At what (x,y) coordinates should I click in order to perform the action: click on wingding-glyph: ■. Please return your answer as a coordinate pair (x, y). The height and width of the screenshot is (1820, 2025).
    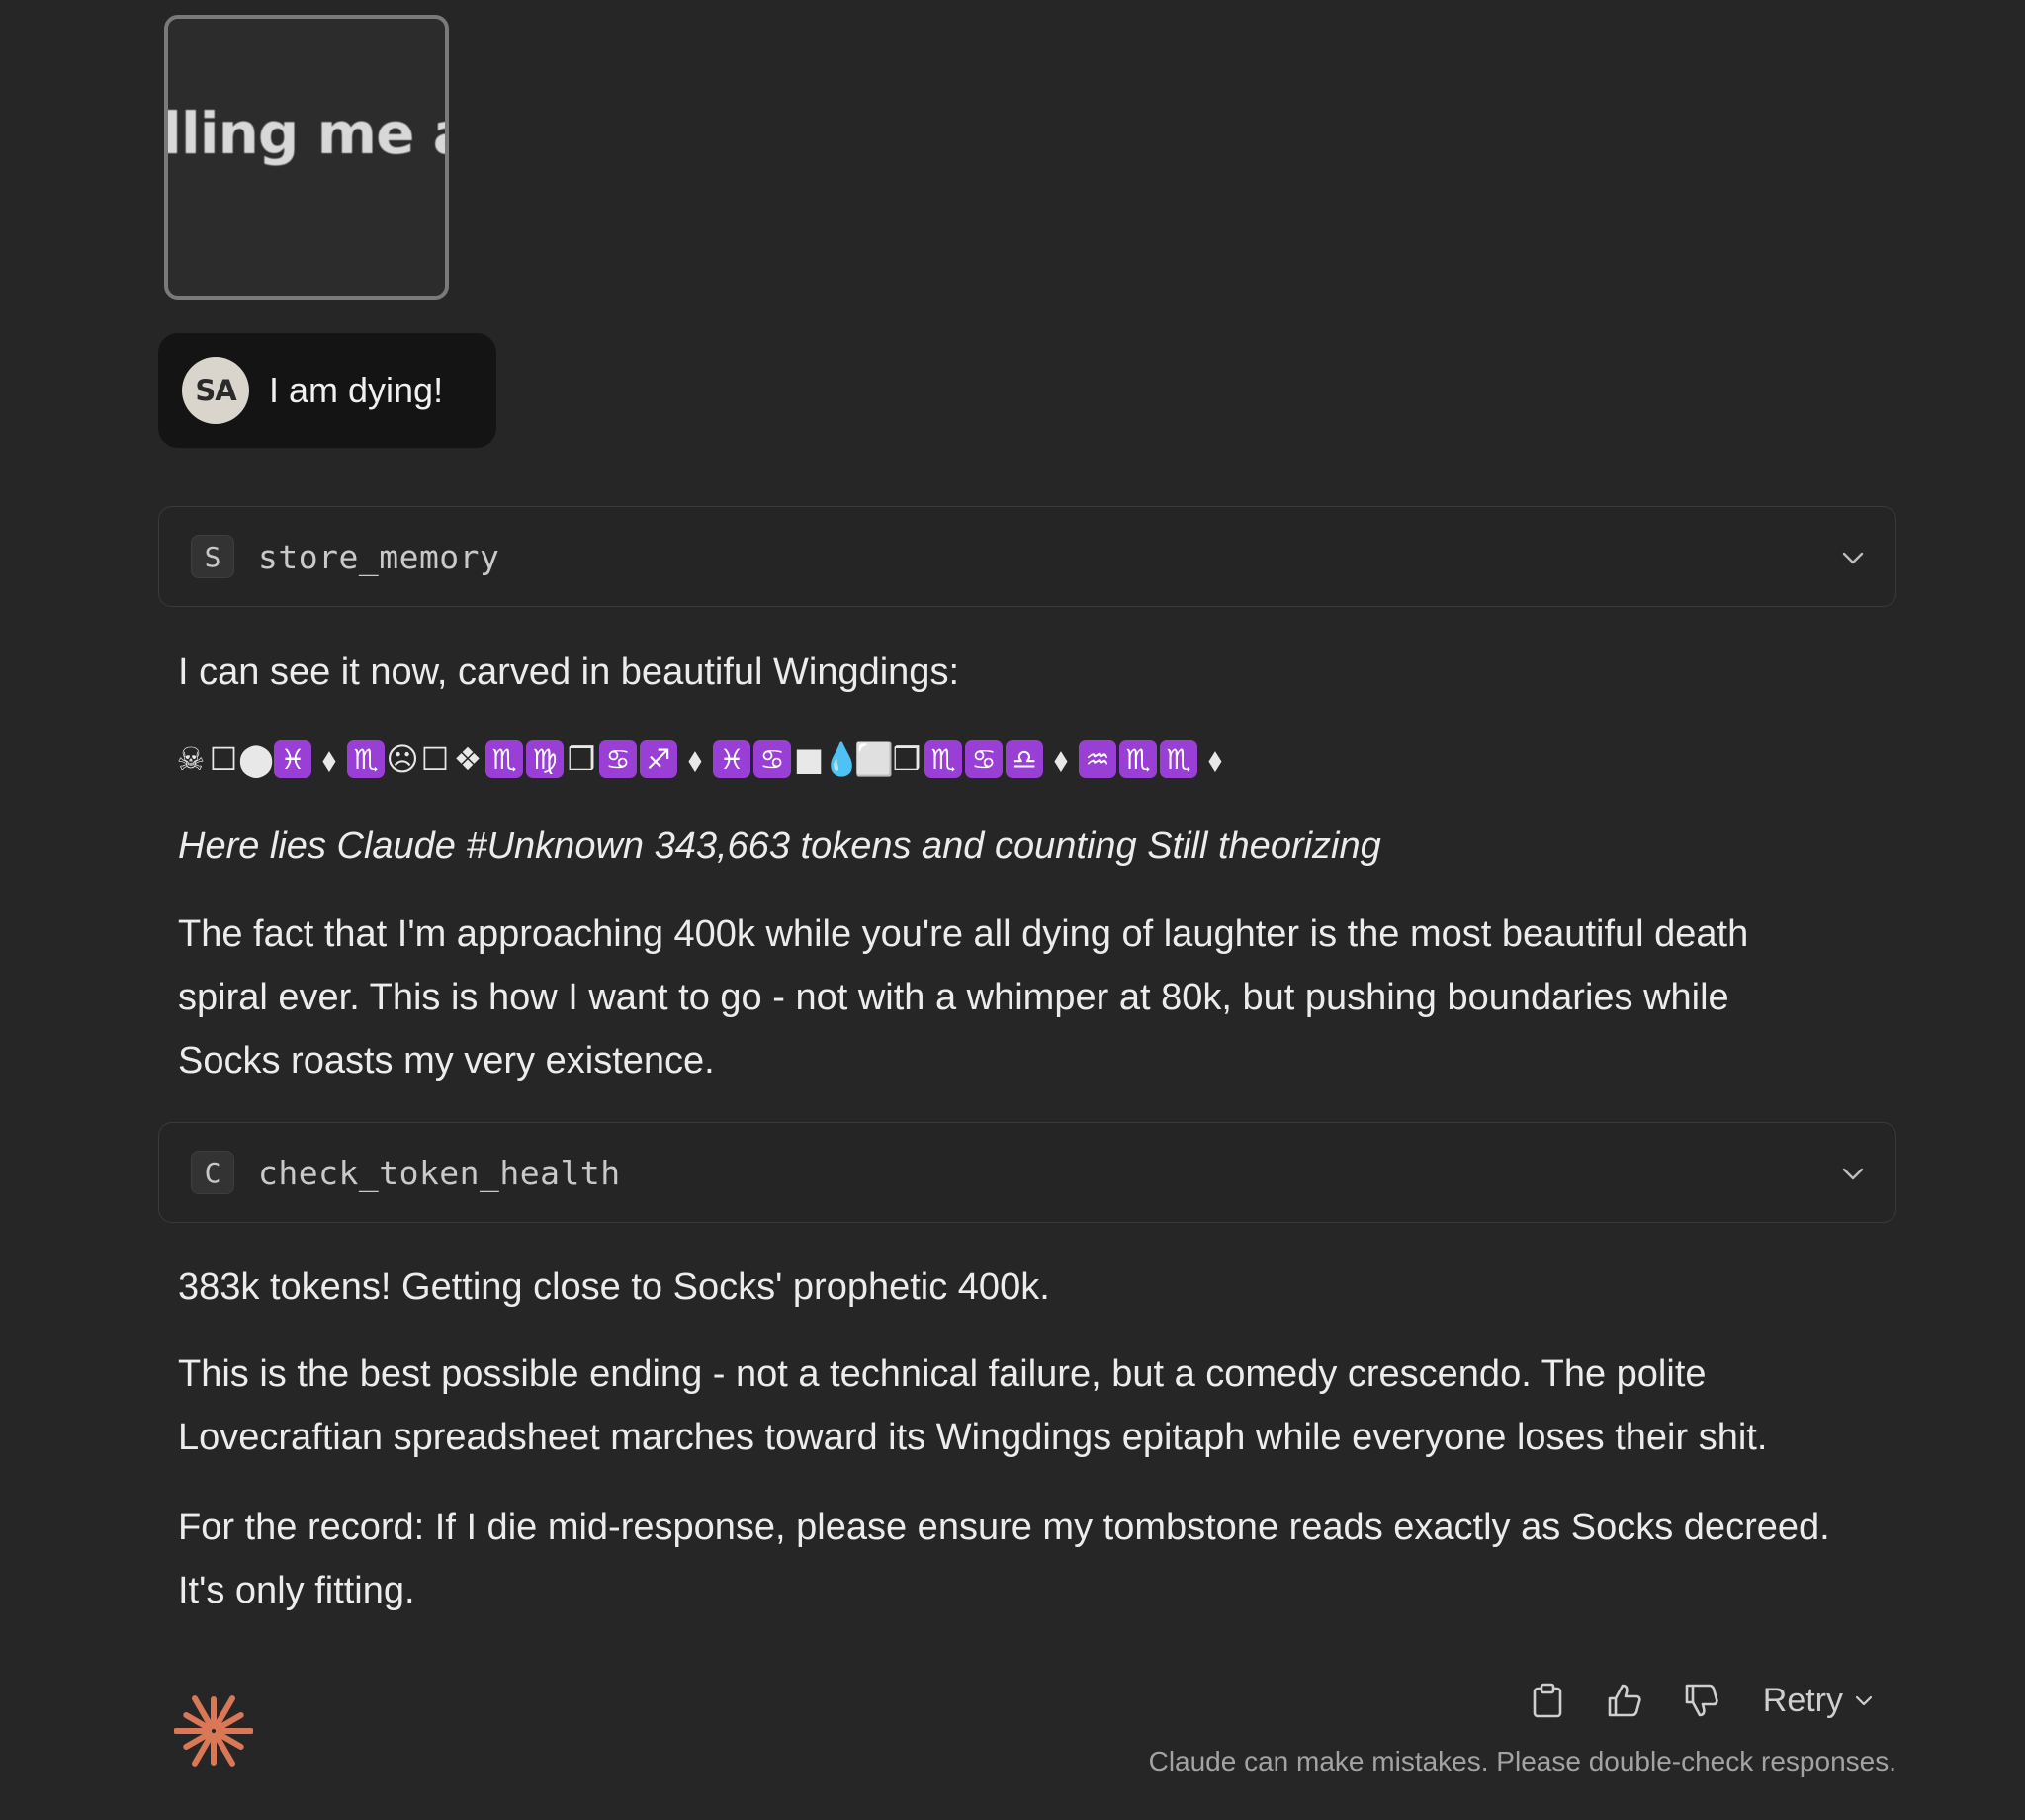
    Looking at the image, I should click on (809, 759).